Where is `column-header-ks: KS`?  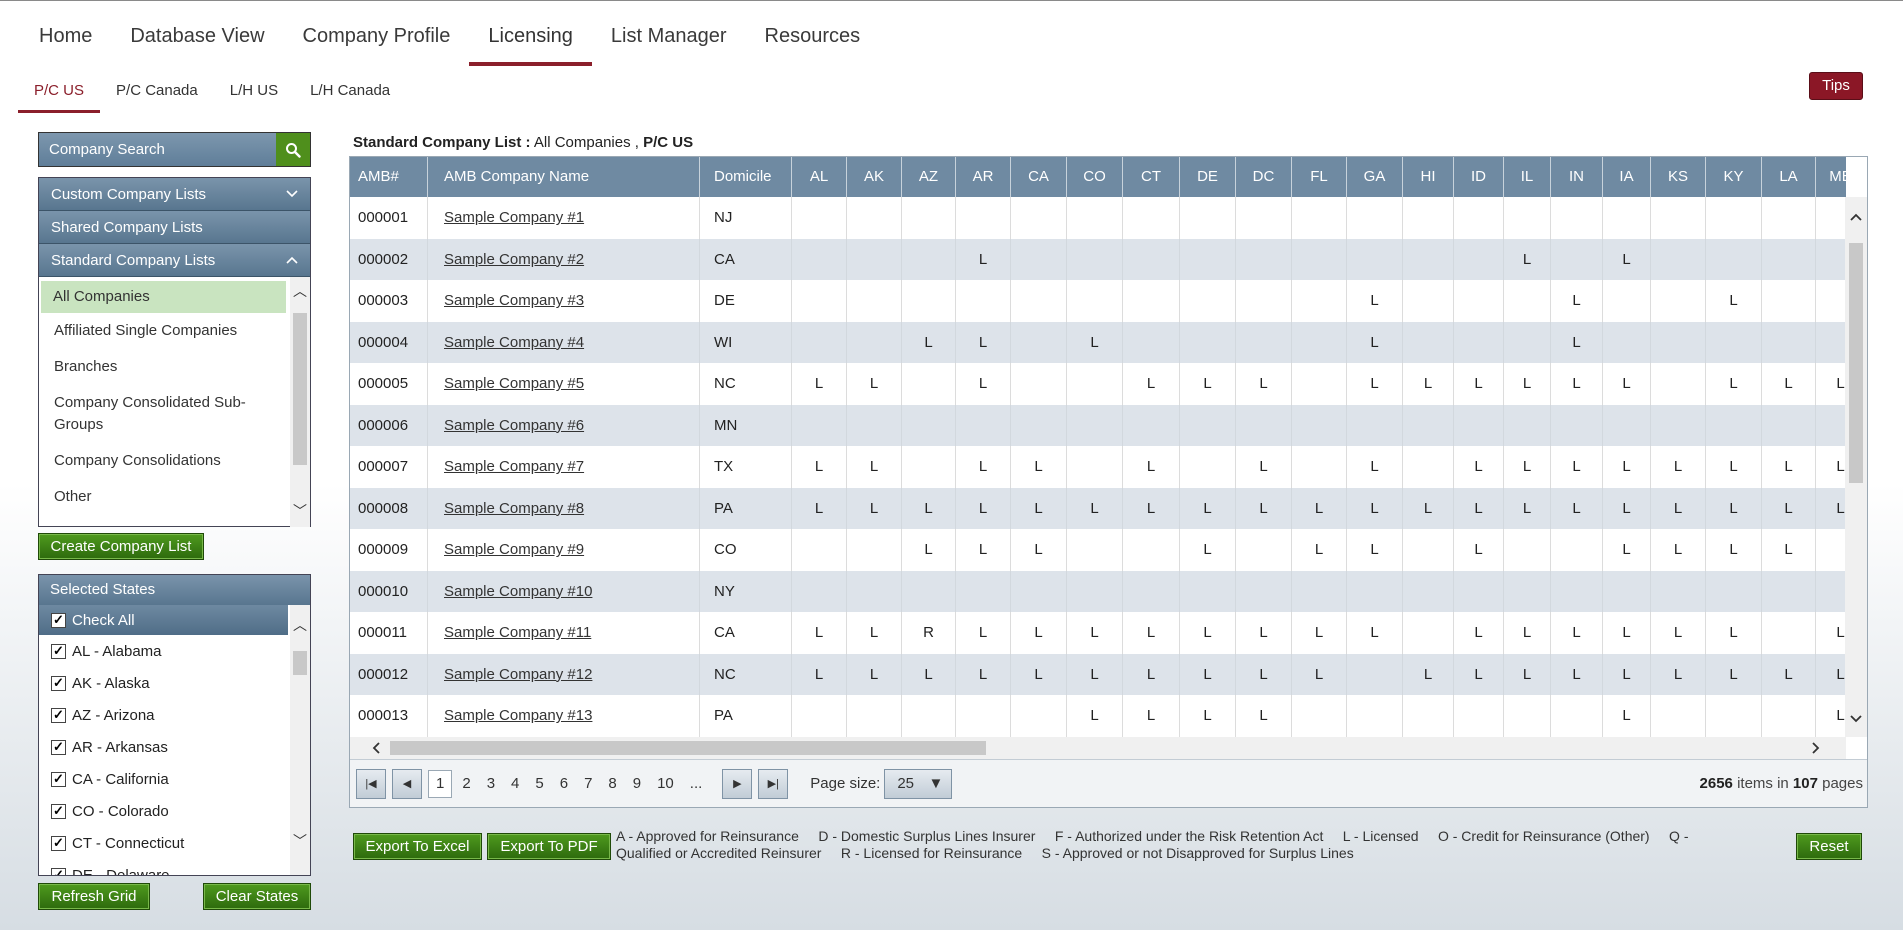
column-header-ks: KS is located at coordinates (1678, 177).